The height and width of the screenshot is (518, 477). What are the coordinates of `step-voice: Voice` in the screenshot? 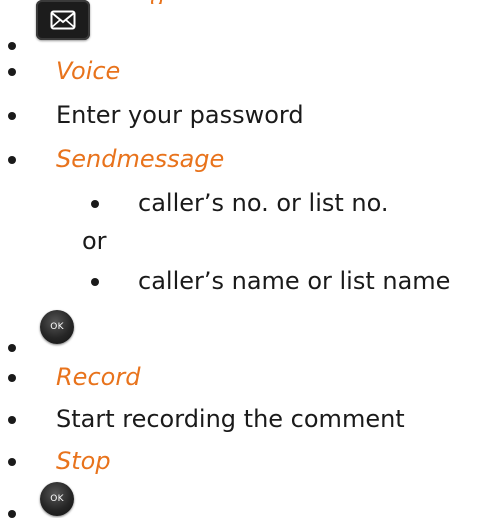 It's located at (238, 76).